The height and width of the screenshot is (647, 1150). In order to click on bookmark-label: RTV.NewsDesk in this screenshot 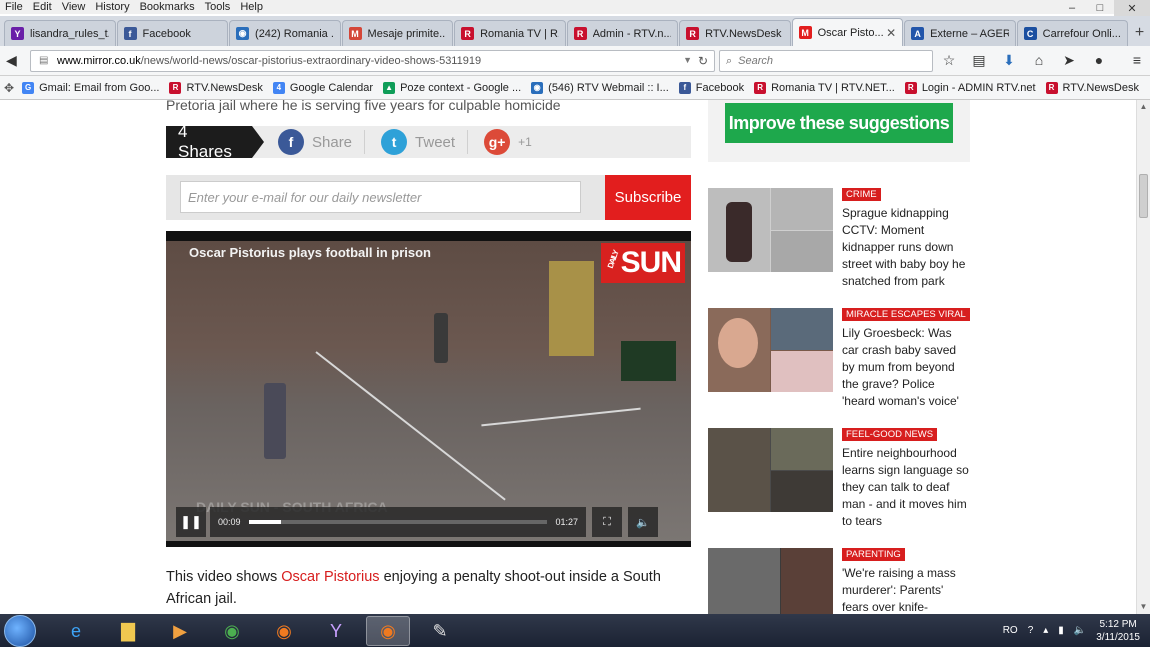, I will do `click(1100, 87)`.